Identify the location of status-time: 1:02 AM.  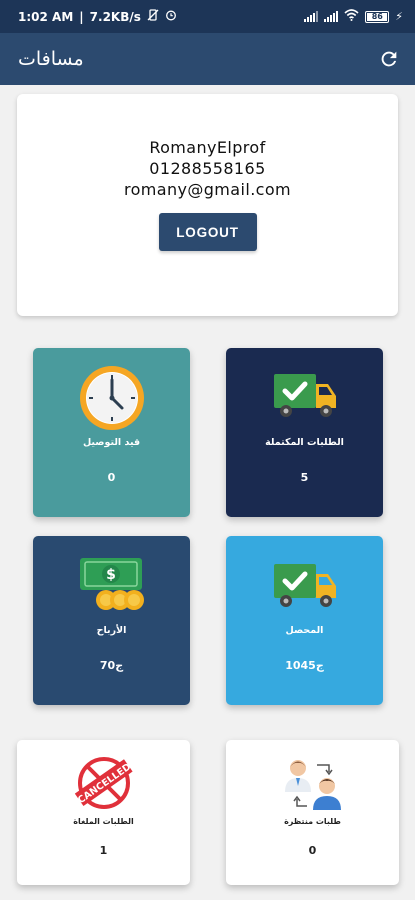
(46, 16).